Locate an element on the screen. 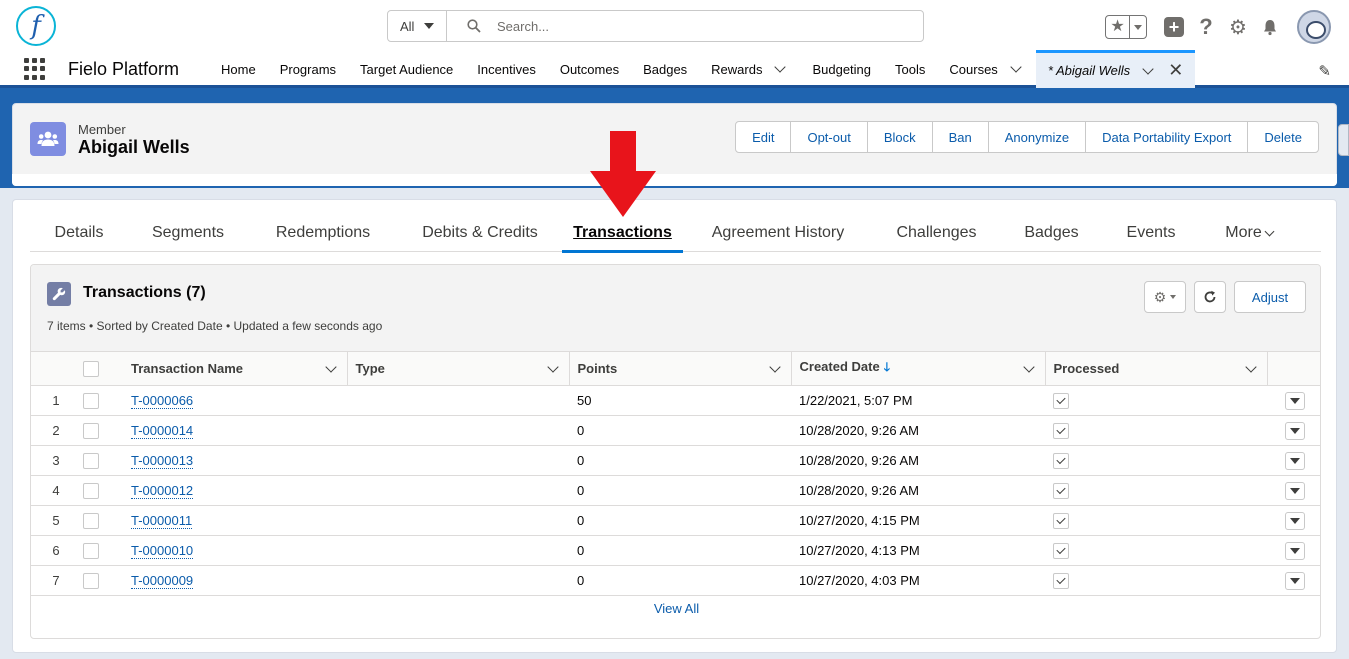  favorites-menu-button is located at coordinates (1138, 27).